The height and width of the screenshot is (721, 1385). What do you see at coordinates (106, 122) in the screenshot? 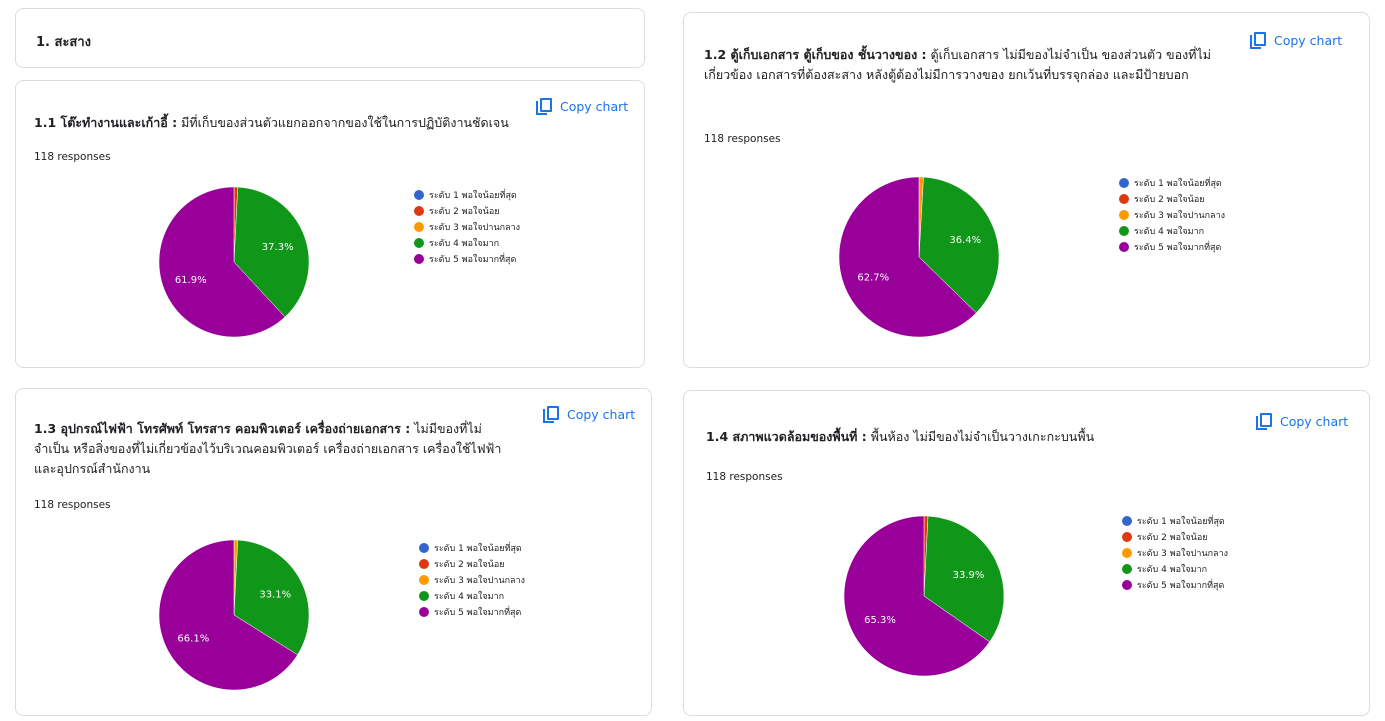
I see `question-title-bold: 1.1 โต๊ะทำงานและเก้าอี้ :` at bounding box center [106, 122].